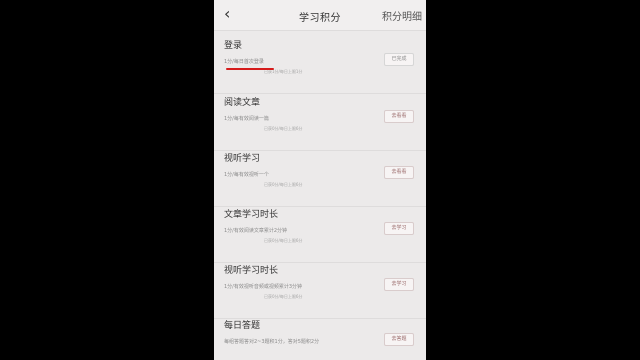 This screenshot has width=640, height=360. I want to click on task-title: 登录, so click(233, 46).